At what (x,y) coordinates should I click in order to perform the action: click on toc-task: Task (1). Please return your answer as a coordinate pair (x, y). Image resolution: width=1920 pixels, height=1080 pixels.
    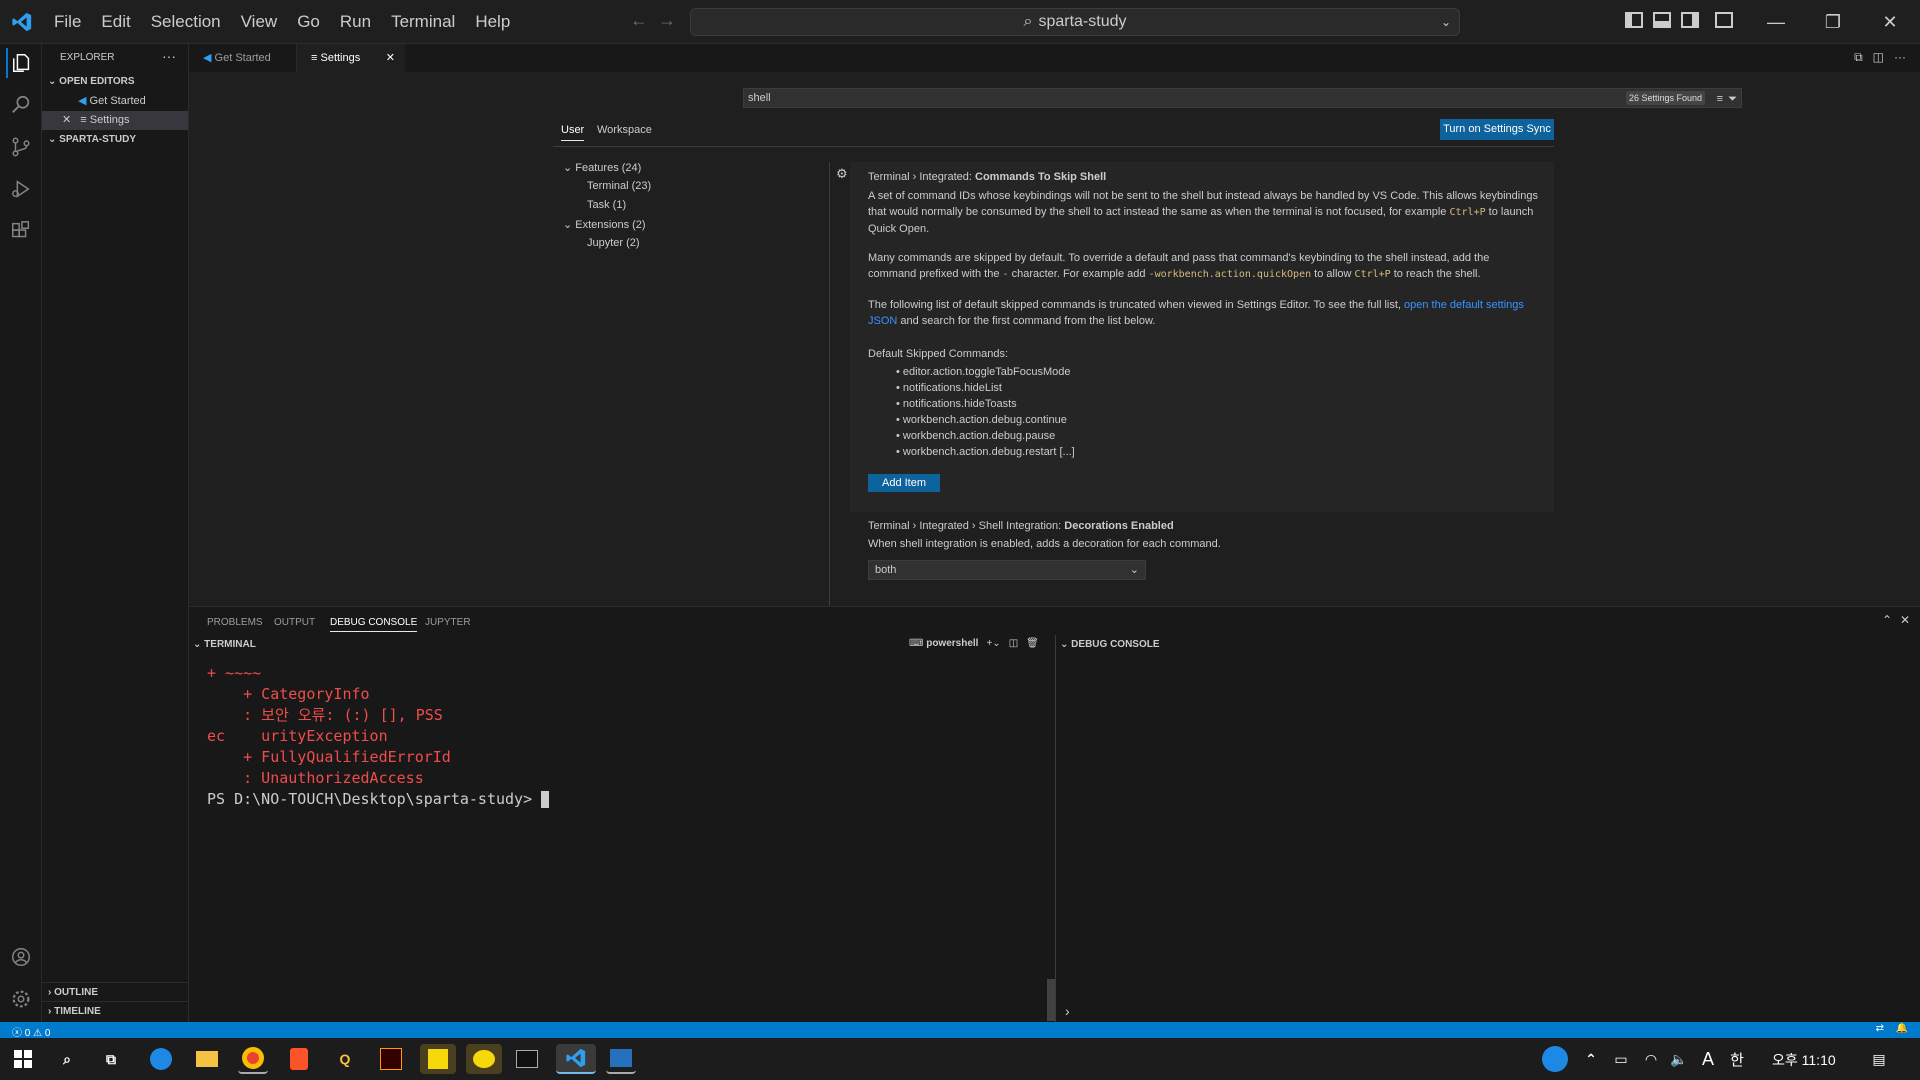
    Looking at the image, I should click on (606, 205).